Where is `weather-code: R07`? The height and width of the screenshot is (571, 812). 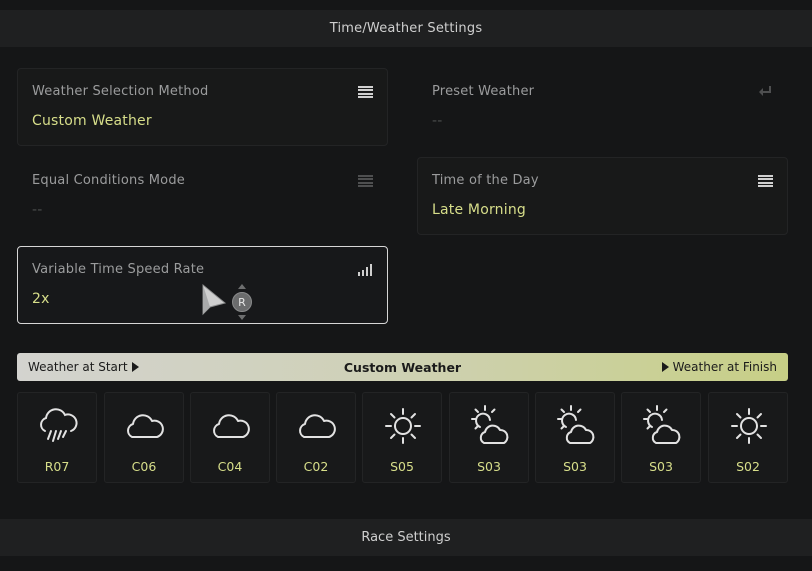 weather-code: R07 is located at coordinates (57, 466).